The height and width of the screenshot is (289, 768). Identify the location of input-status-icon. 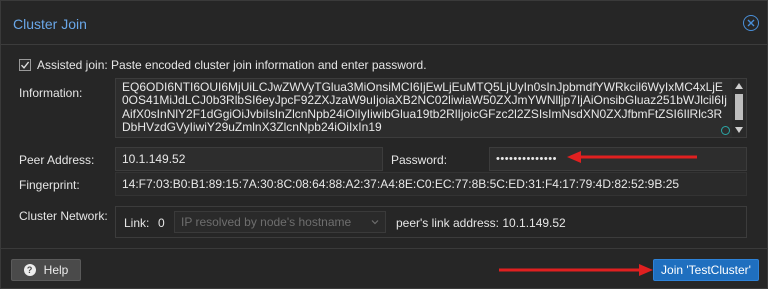
(725, 130).